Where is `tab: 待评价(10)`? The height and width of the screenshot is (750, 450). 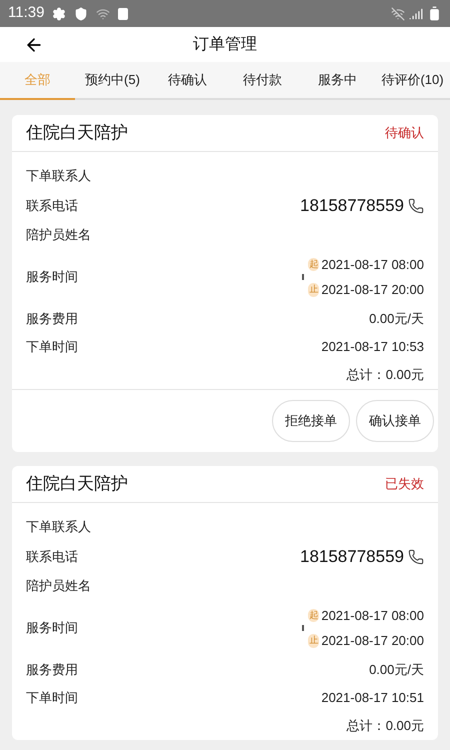 tab: 待评价(10) is located at coordinates (412, 81).